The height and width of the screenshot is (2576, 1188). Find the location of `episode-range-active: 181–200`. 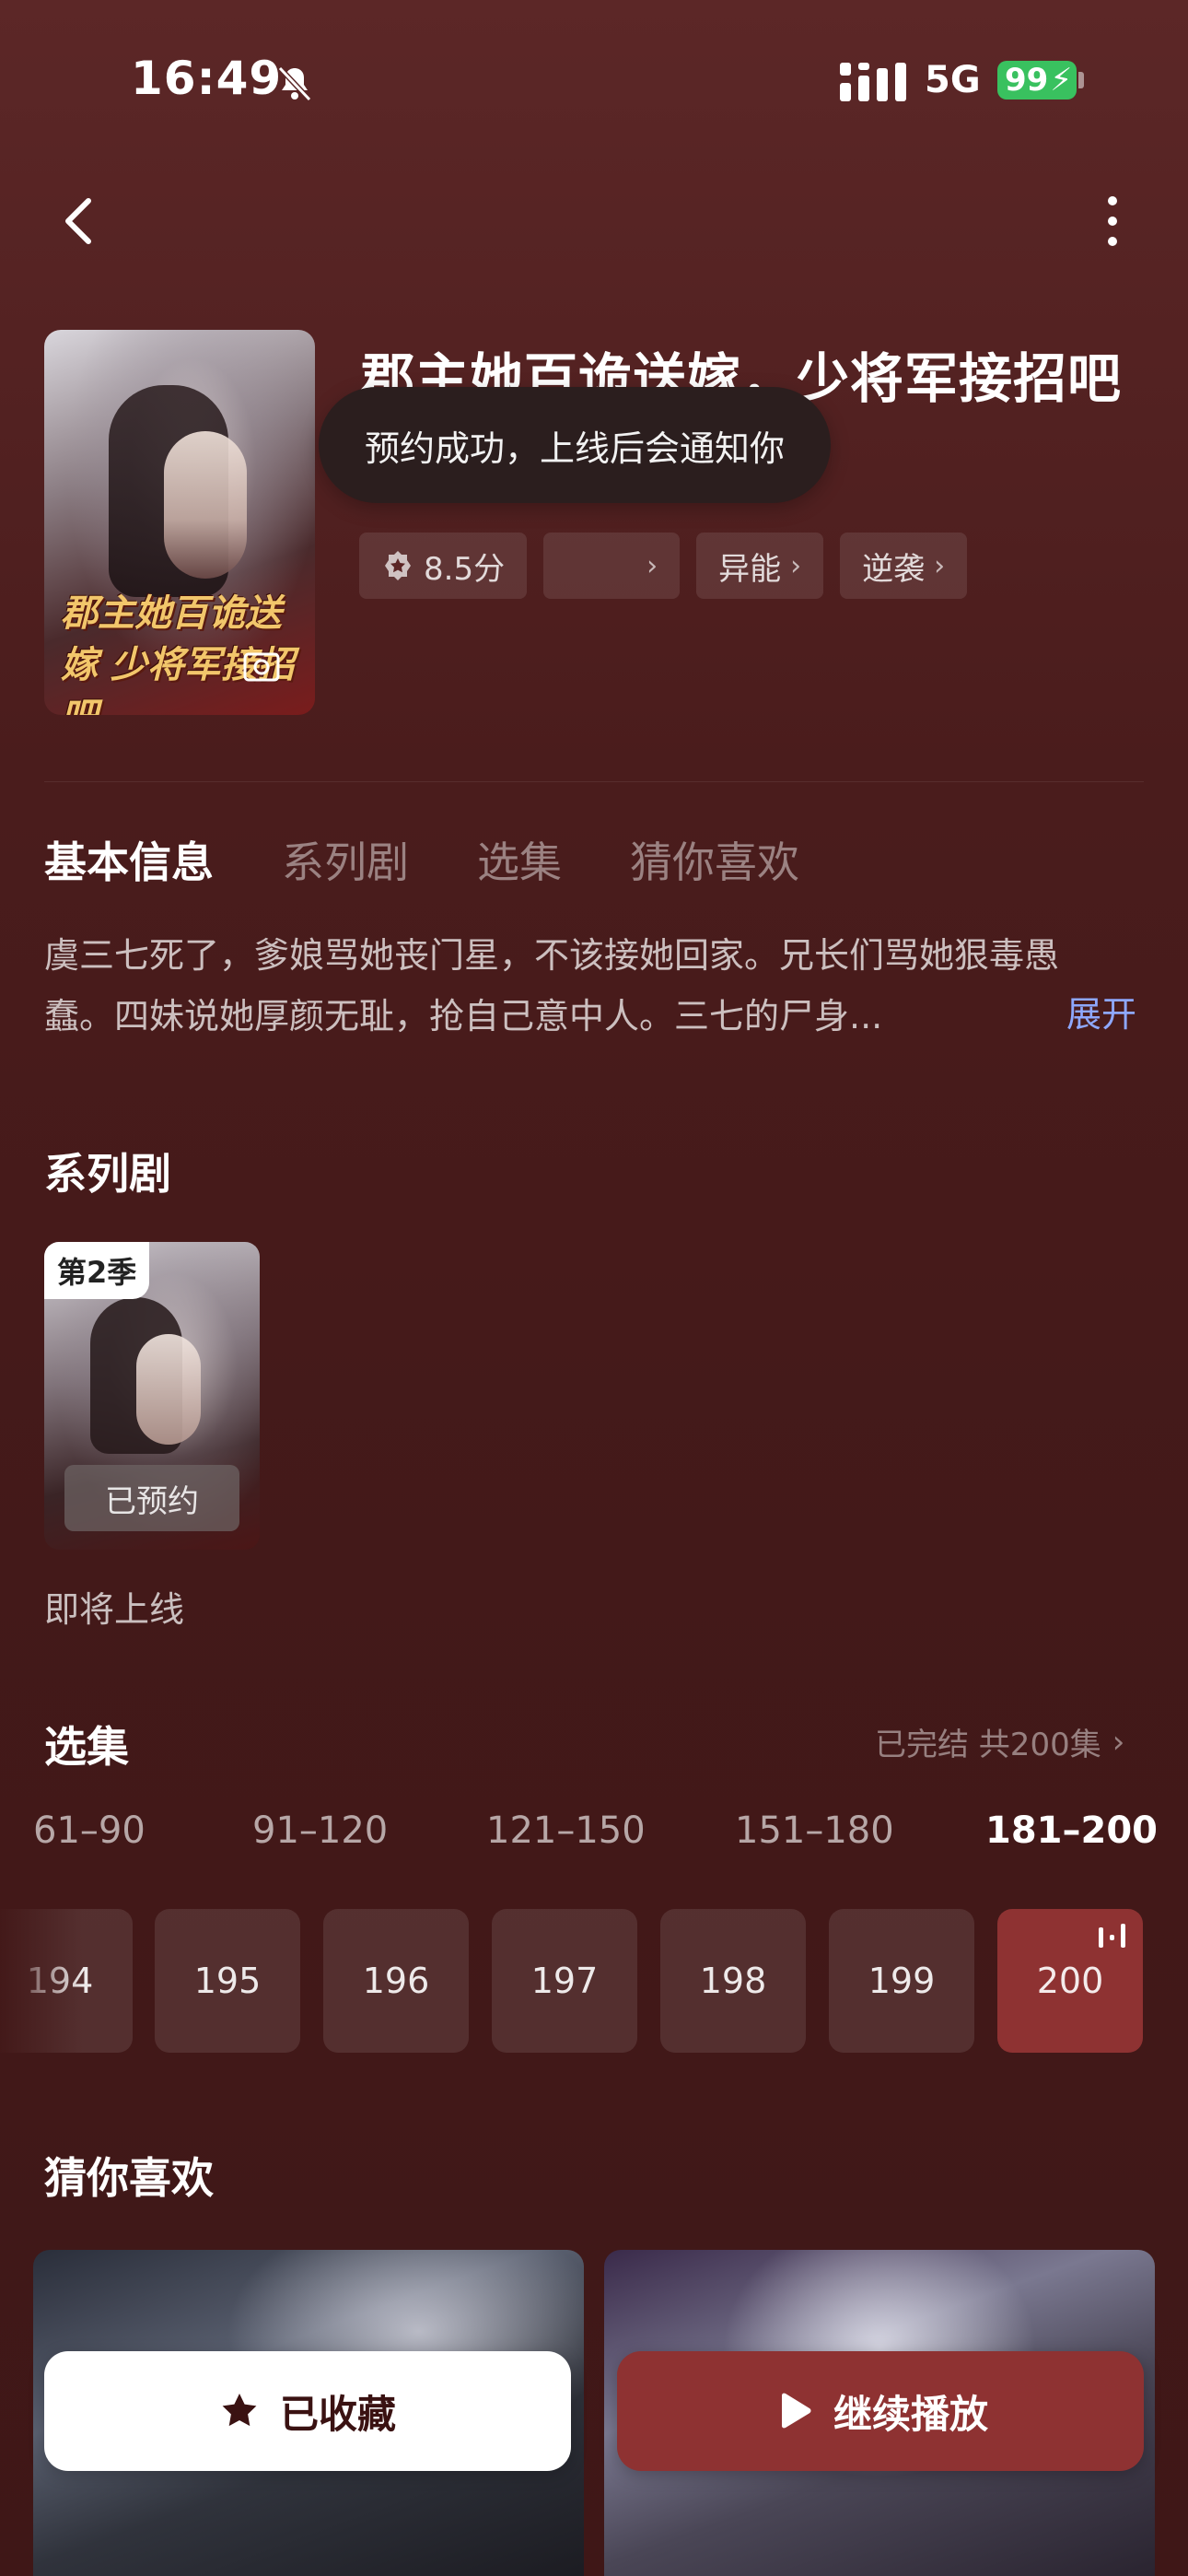

episode-range-active: 181–200 is located at coordinates (1071, 1830).